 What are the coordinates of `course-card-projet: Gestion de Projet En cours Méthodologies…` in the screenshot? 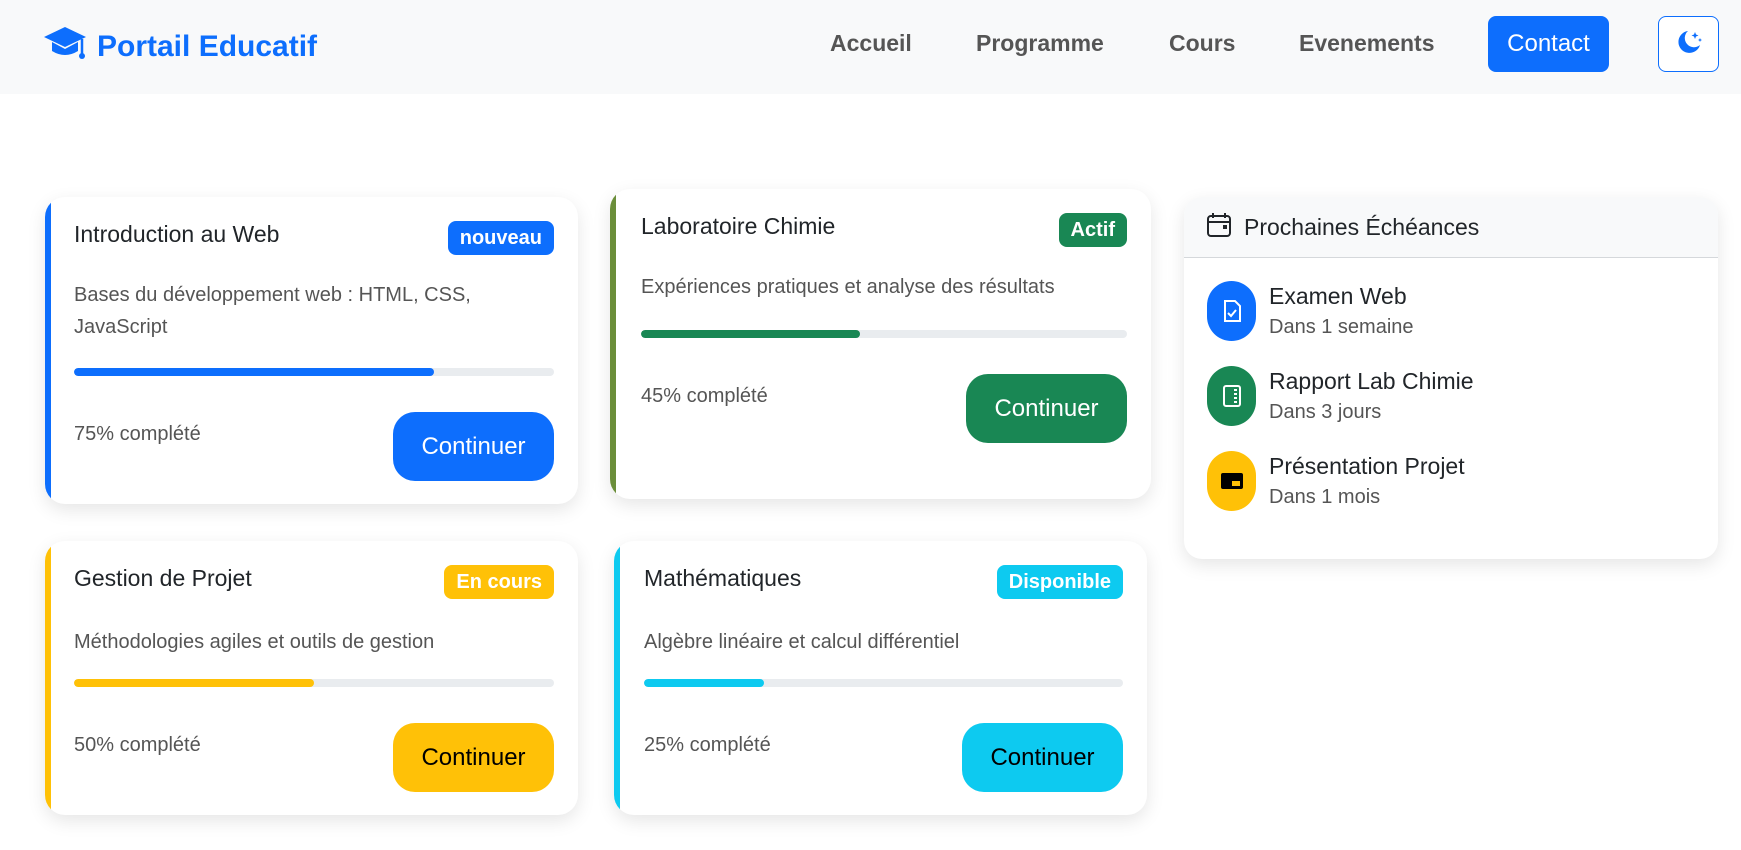 It's located at (311, 678).